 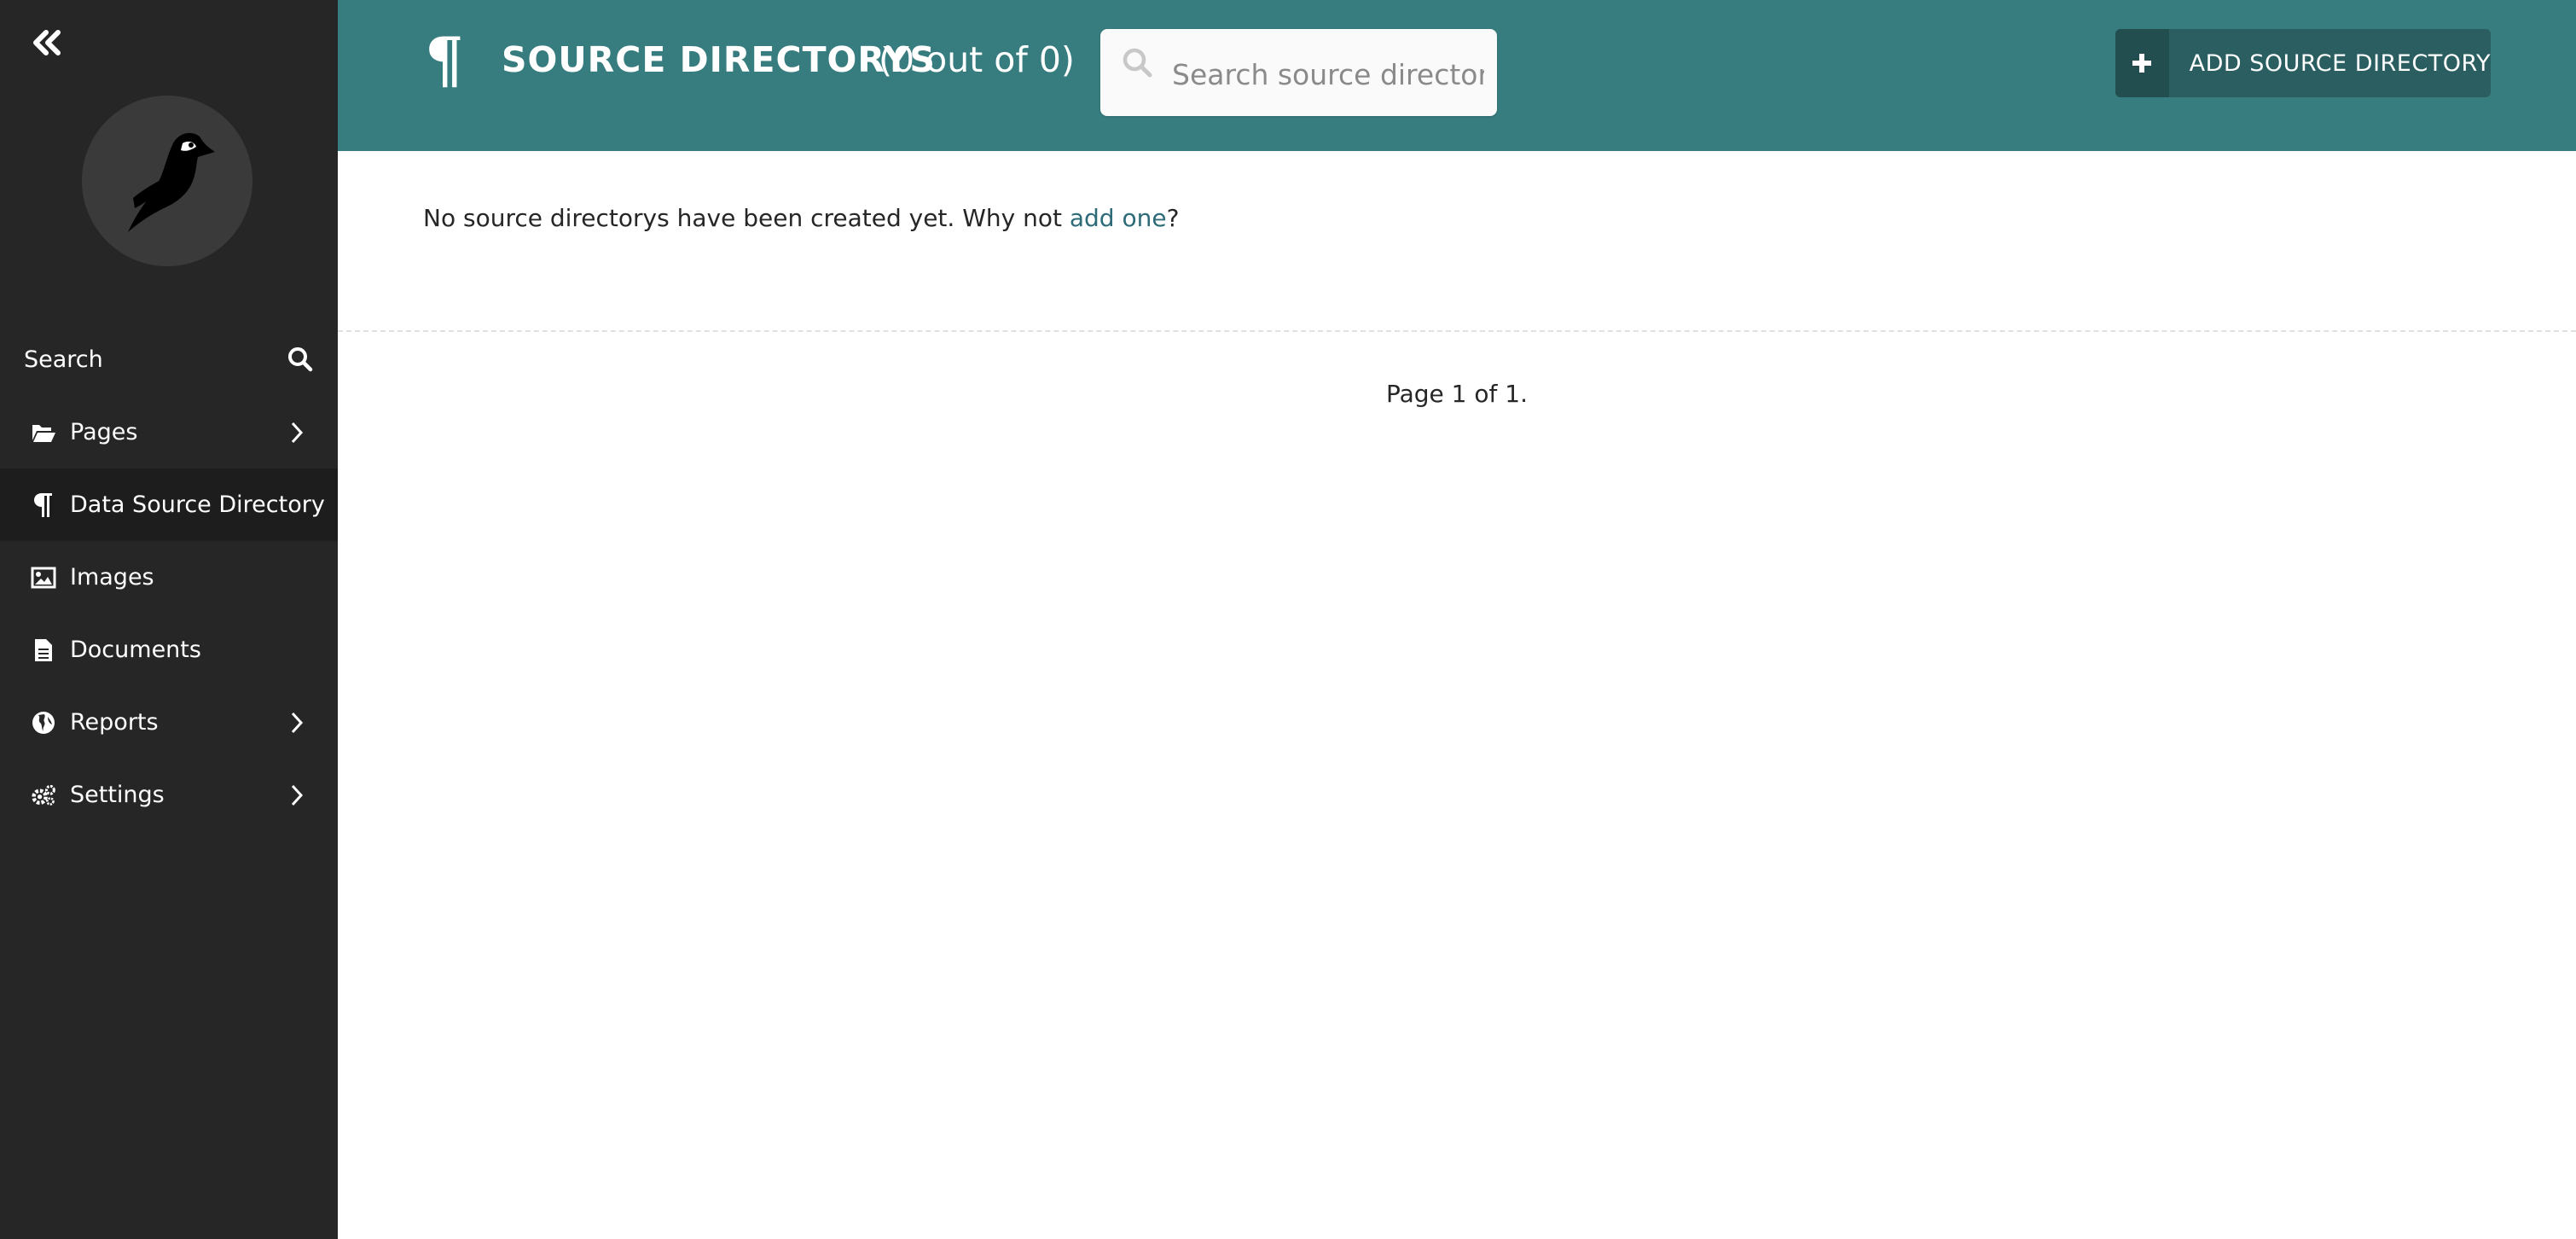 I want to click on add-source-directory-button: ADD SOURCE DIRECTORY, so click(x=2303, y=63).